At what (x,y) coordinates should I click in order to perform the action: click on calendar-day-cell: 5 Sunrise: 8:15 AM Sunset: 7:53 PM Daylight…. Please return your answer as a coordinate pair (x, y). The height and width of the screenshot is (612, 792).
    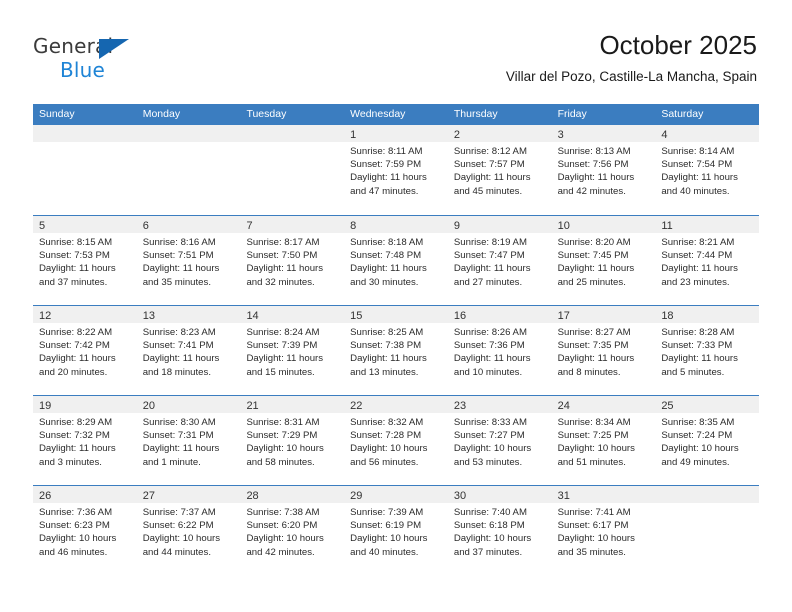
    Looking at the image, I should click on (85, 260).